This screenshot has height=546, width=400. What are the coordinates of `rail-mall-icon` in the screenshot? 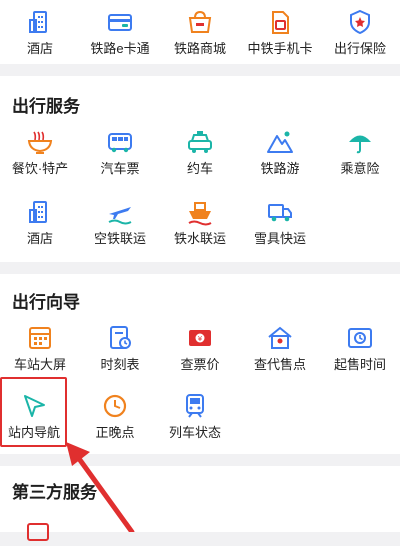 It's located at (200, 21).